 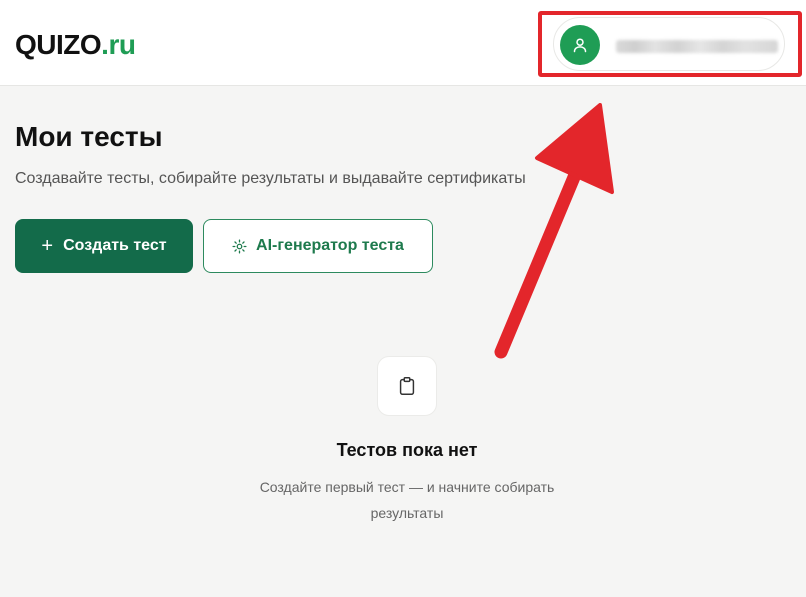 I want to click on user-icon, so click(x=580, y=45).